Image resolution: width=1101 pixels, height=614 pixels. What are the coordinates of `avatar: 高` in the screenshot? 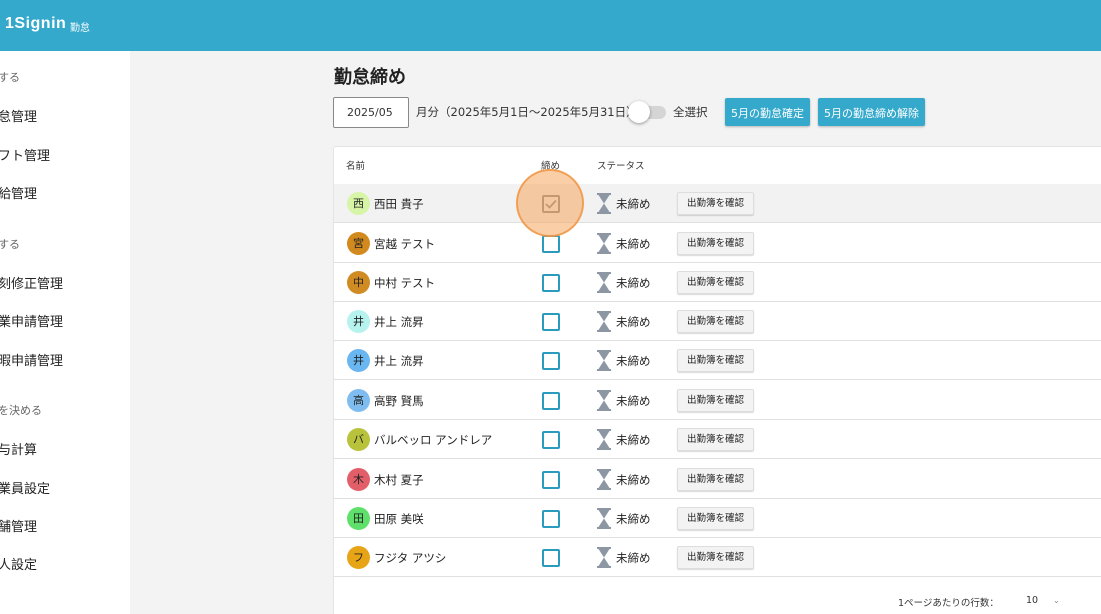 It's located at (358, 400).